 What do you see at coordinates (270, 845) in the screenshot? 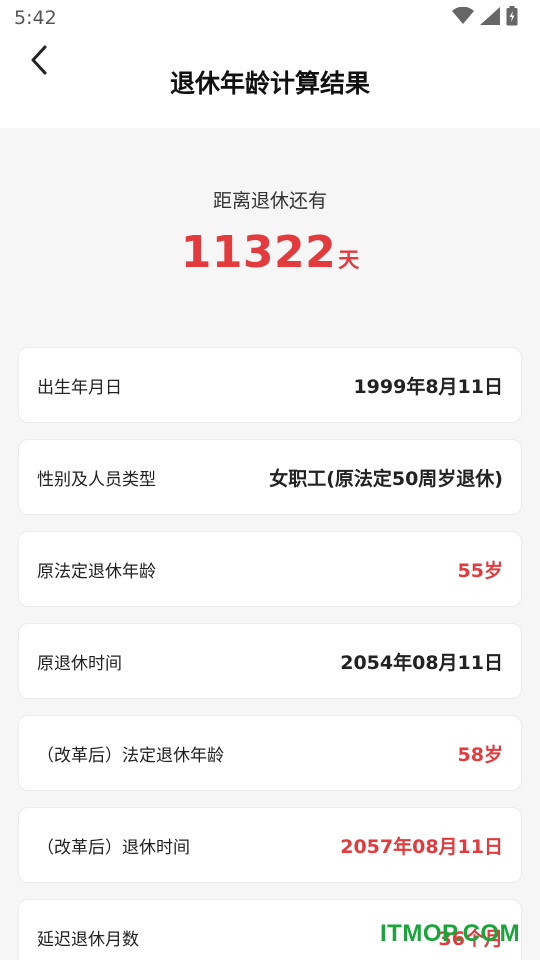
I see `row-new-retirement-date: （改革后）退休时间 2057年08月11日` at bounding box center [270, 845].